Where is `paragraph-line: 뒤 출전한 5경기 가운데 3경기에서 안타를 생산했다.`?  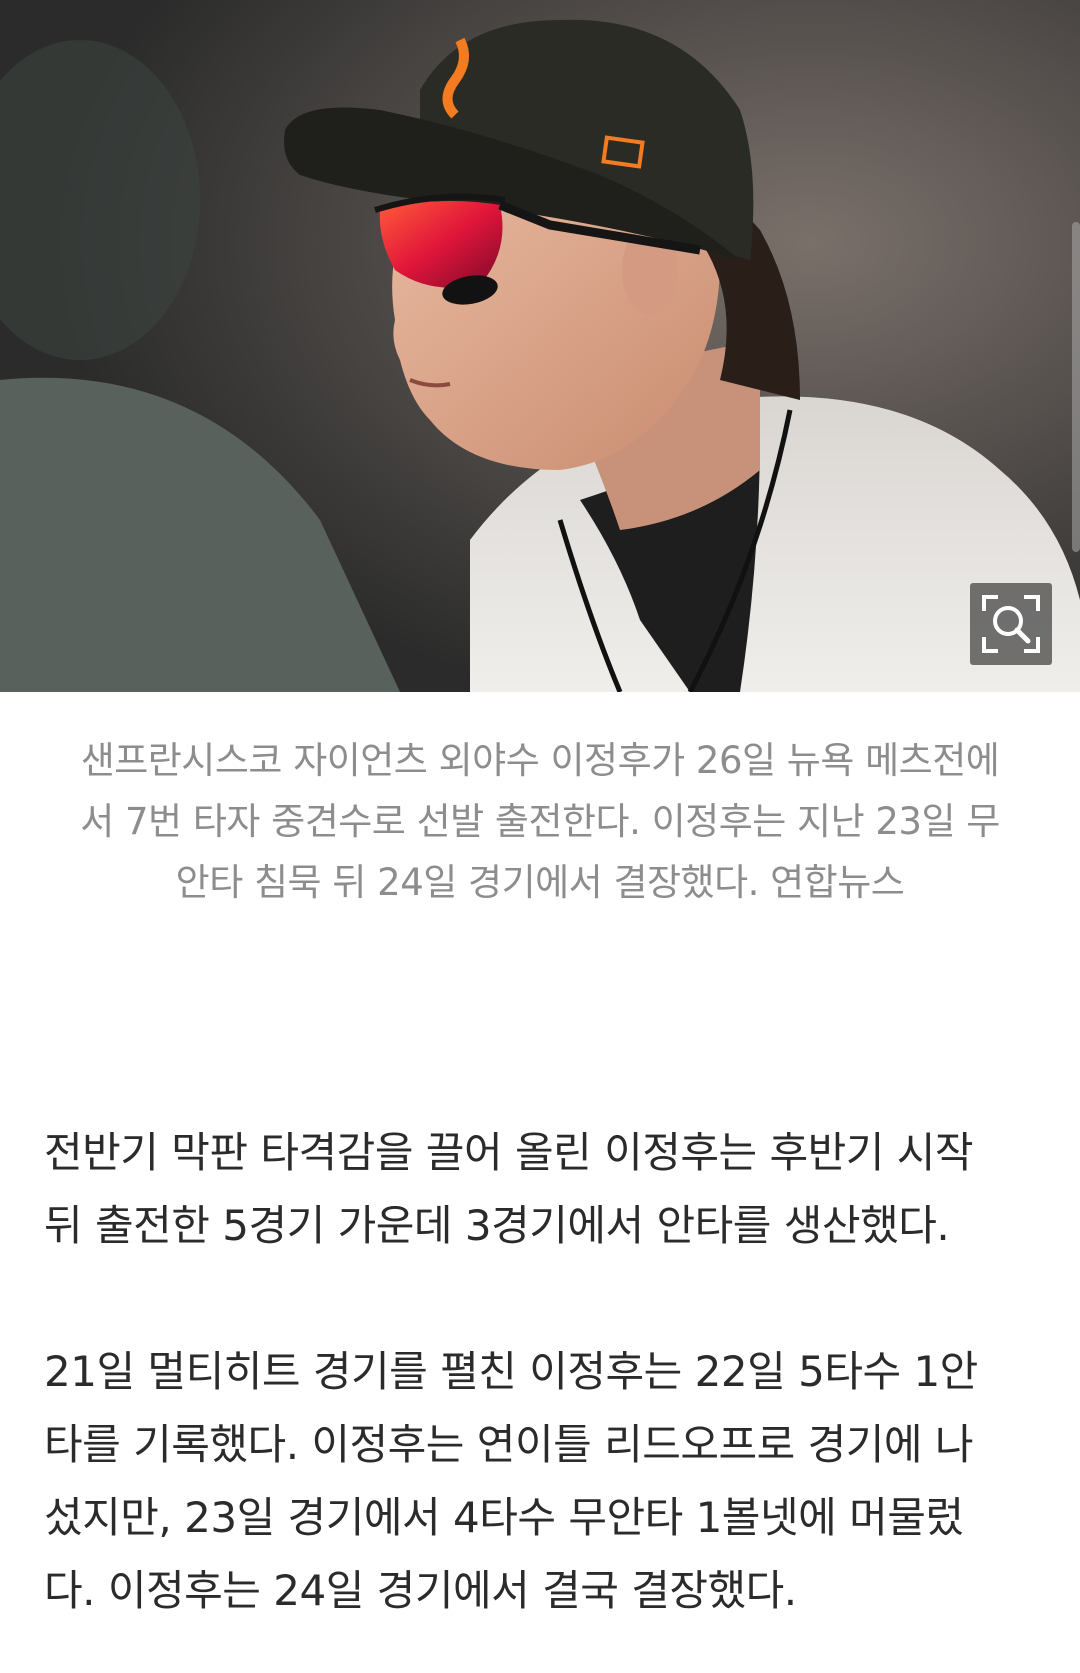
paragraph-line: 뒤 출전한 5경기 가운데 3경기에서 안타를 생산했다. is located at coordinates (497, 1225).